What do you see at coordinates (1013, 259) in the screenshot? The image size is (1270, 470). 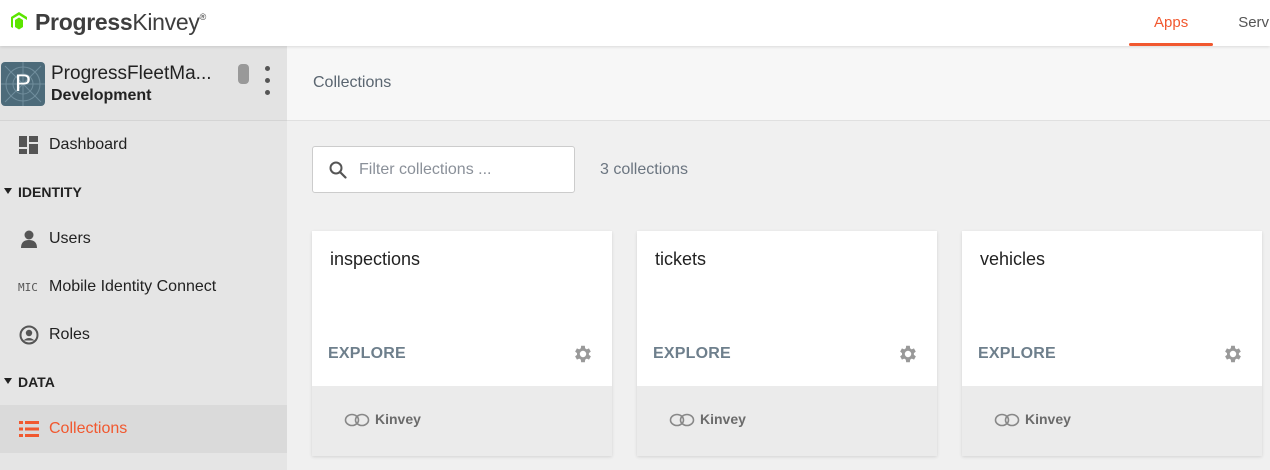 I see `collection-title: vehicles` at bounding box center [1013, 259].